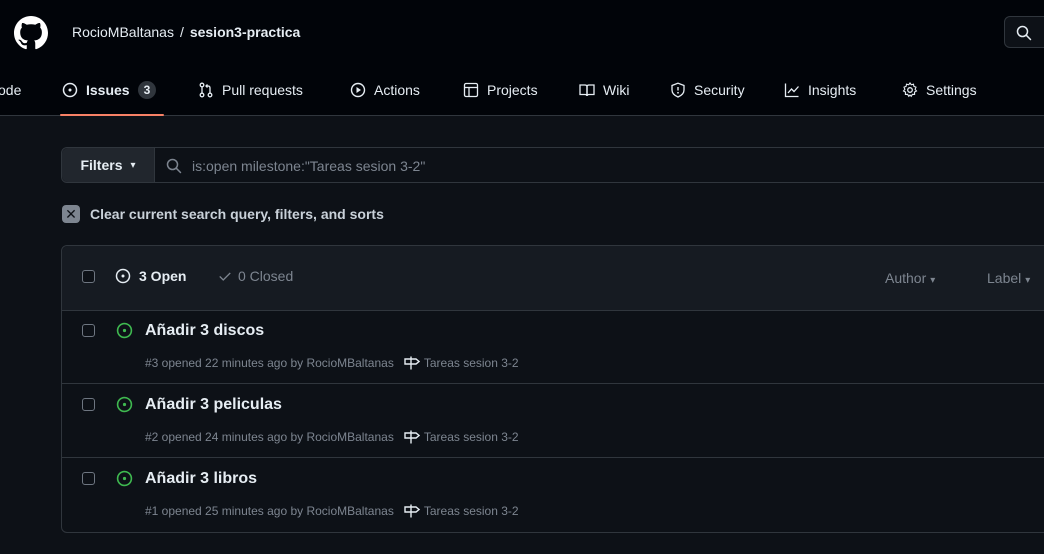  I want to click on github-logo-icon, so click(31, 33).